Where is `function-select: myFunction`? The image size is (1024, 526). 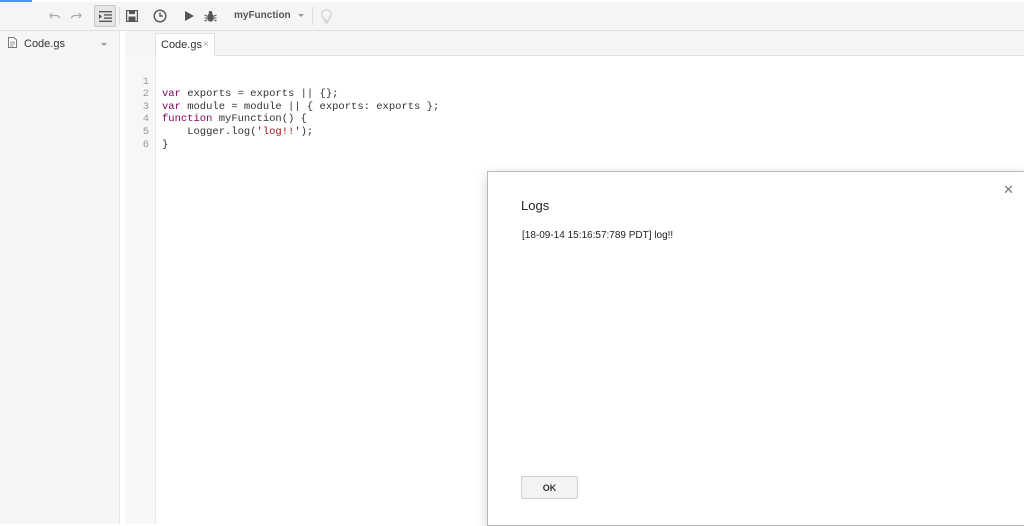
function-select: myFunction is located at coordinates (267, 16).